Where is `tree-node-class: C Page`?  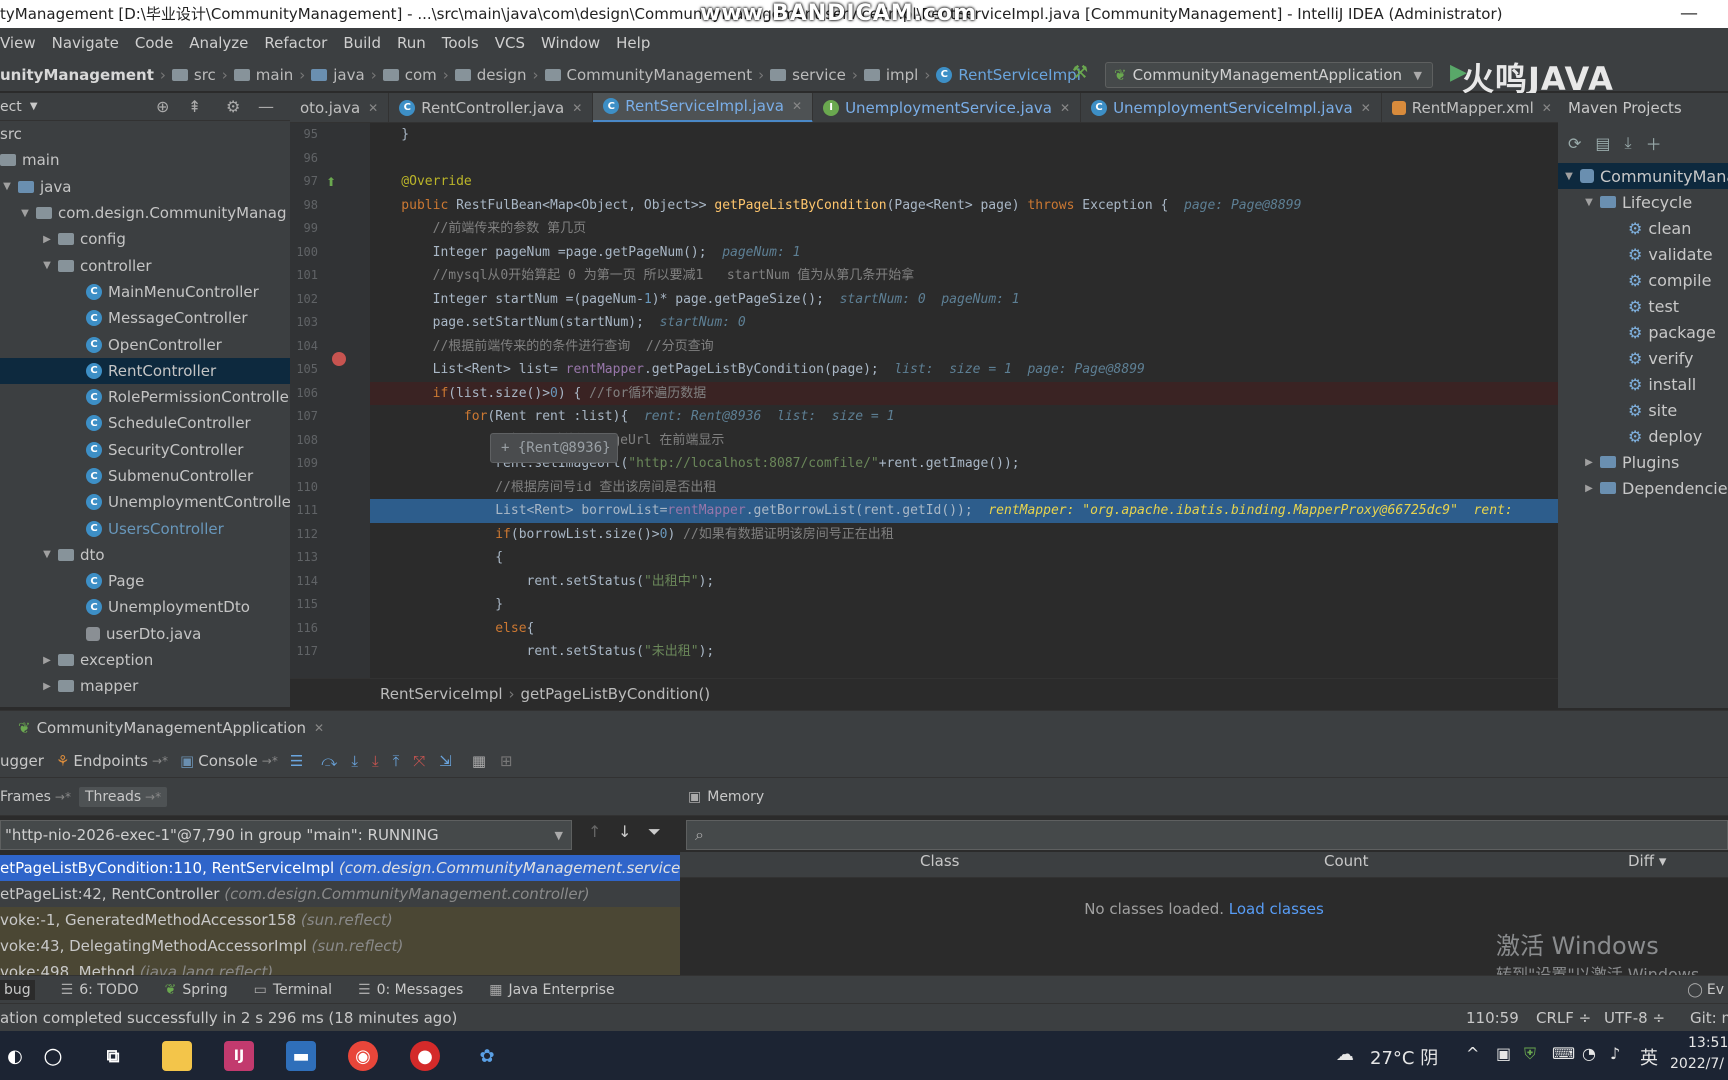
tree-node-class: C Page is located at coordinates (145, 581).